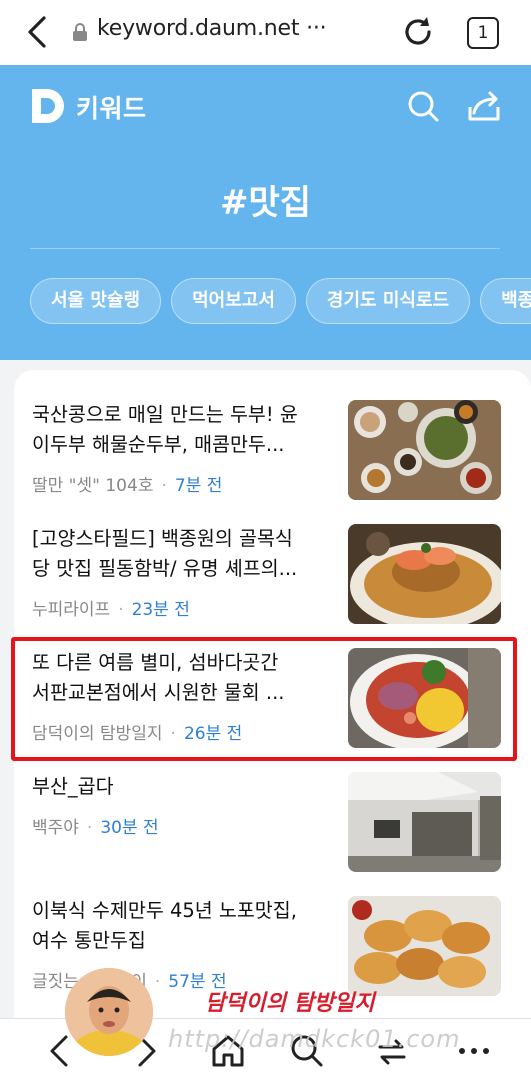 The height and width of the screenshot is (1080, 531). I want to click on avatar, so click(109, 1012).